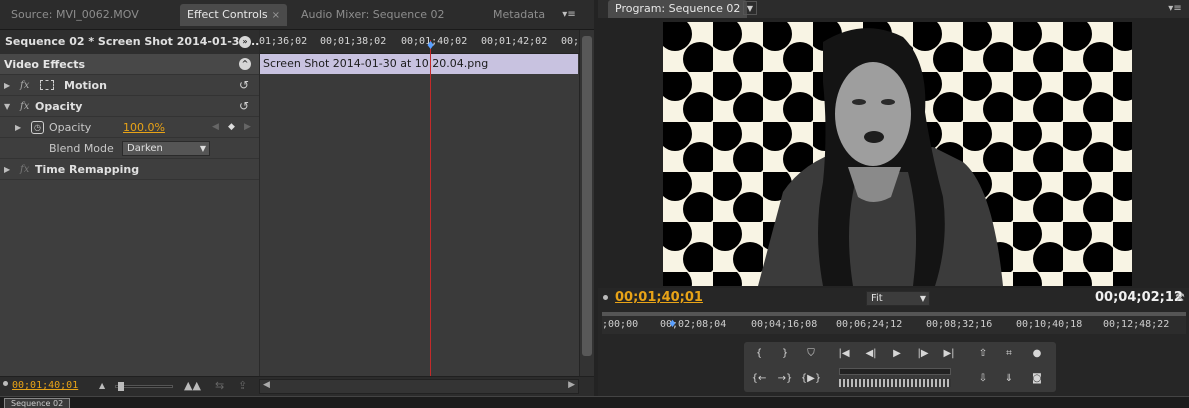 The height and width of the screenshot is (408, 1189). I want to click on clip-bar: Screen Shot 2014-01-30 at 10.20.04.png, so click(419, 64).